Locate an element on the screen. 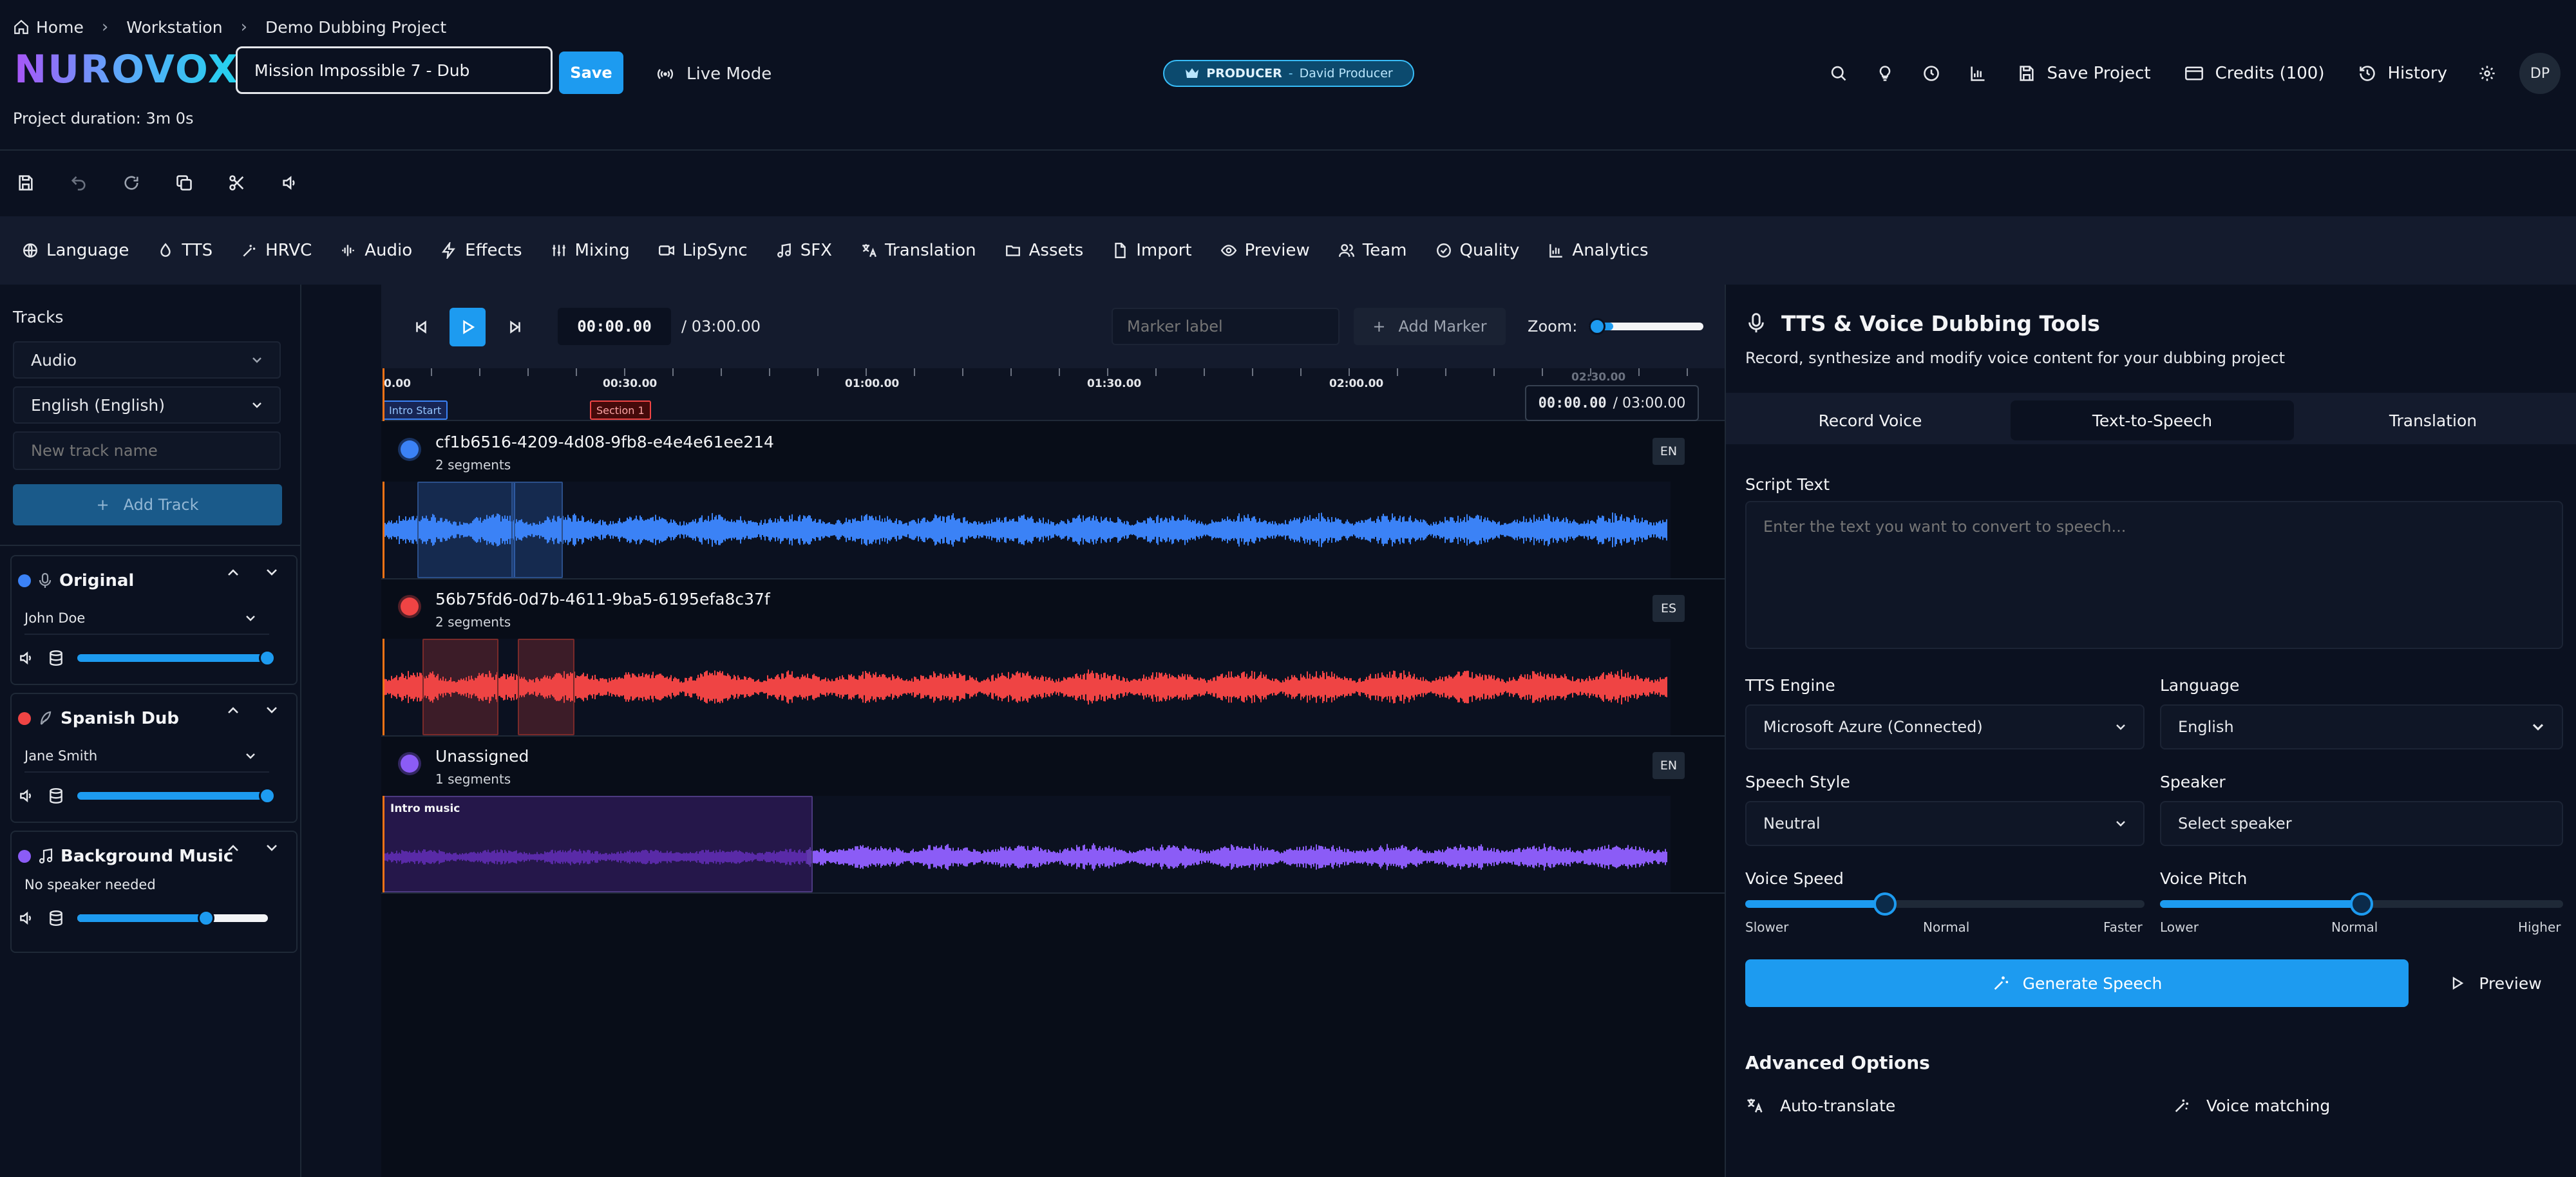 The width and height of the screenshot is (2576, 1177). track-card-spanish-dub: Spanish Dub Jane Smith is located at coordinates (154, 758).